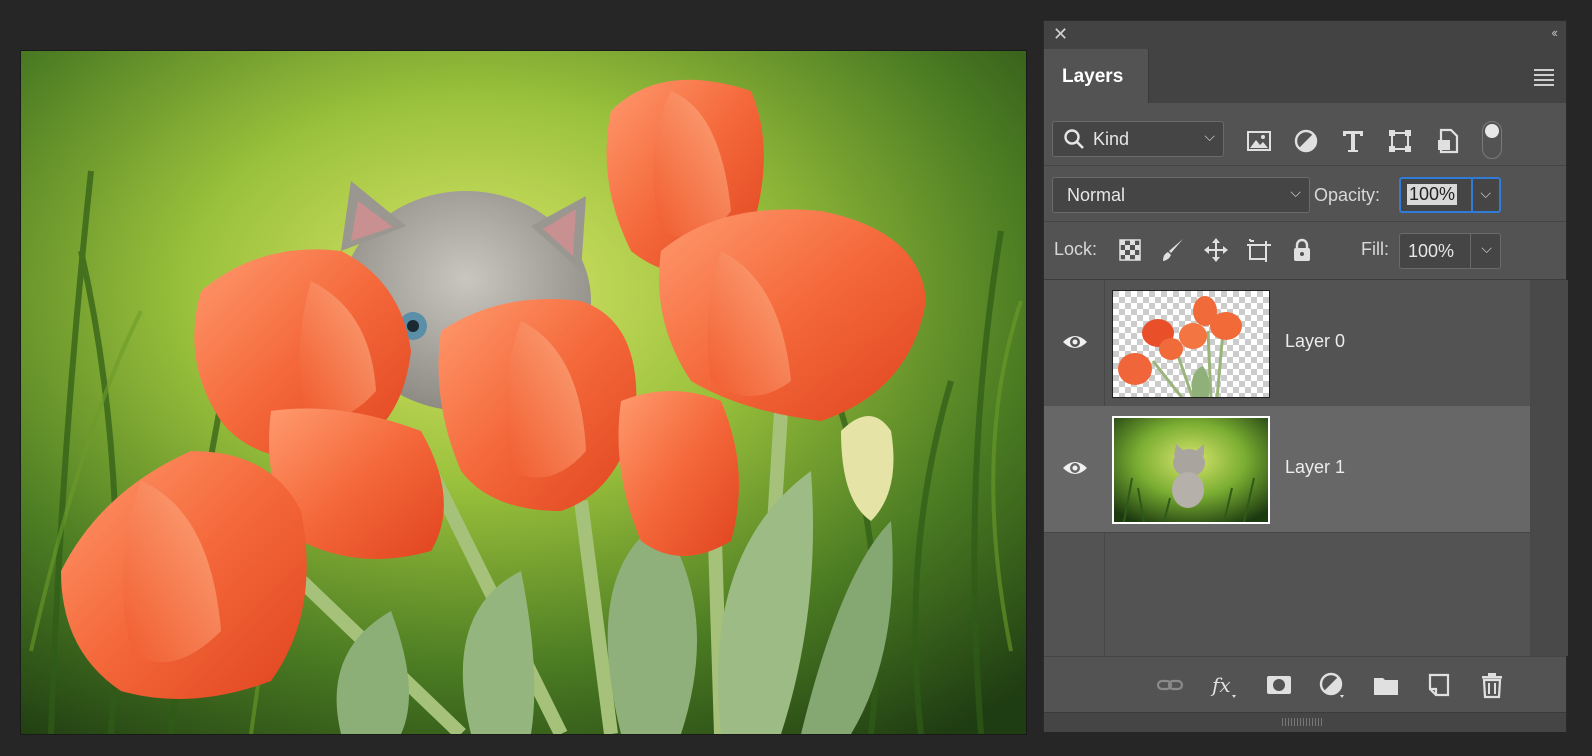 The height and width of the screenshot is (756, 1592). I want to click on fill-label: Fill:, so click(1375, 249).